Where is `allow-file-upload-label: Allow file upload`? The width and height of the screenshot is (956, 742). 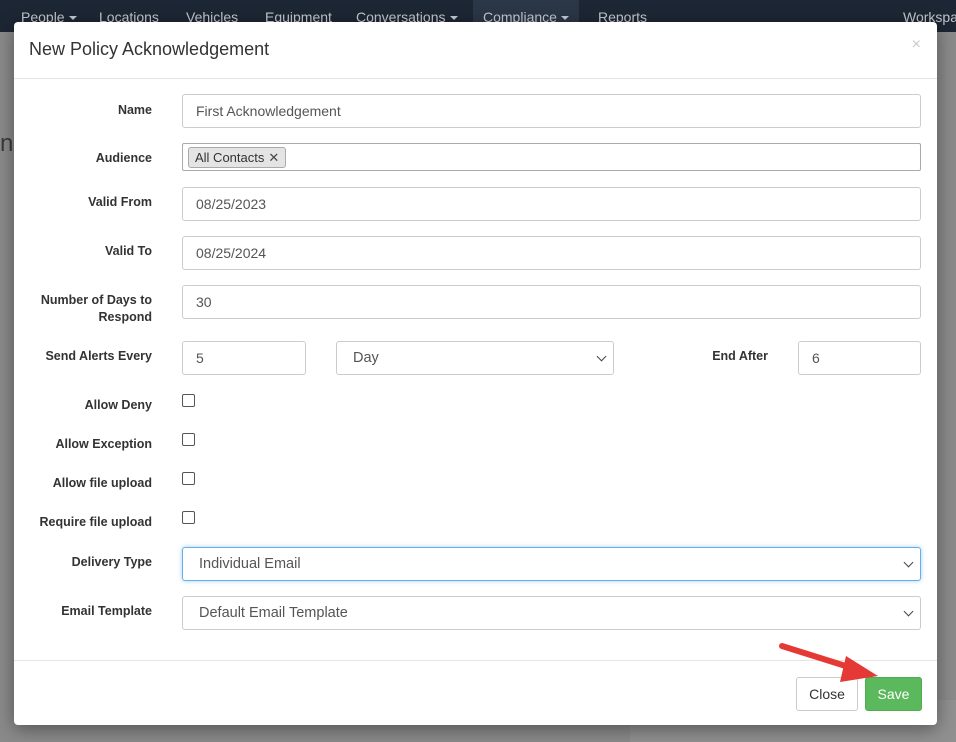
allow-file-upload-label: Allow file upload is located at coordinates (102, 483).